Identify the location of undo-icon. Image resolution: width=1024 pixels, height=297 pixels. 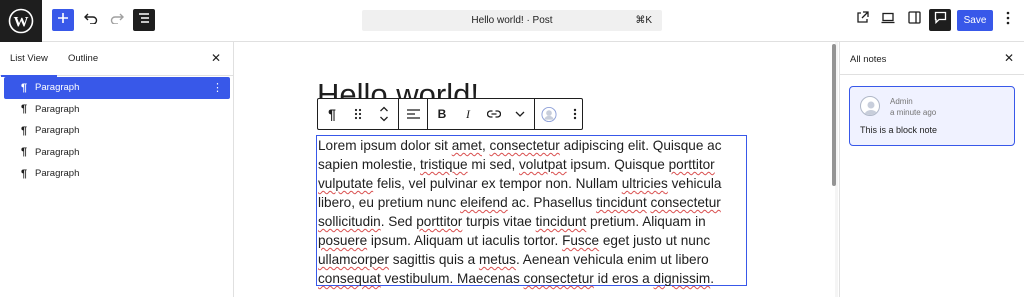
(91, 20).